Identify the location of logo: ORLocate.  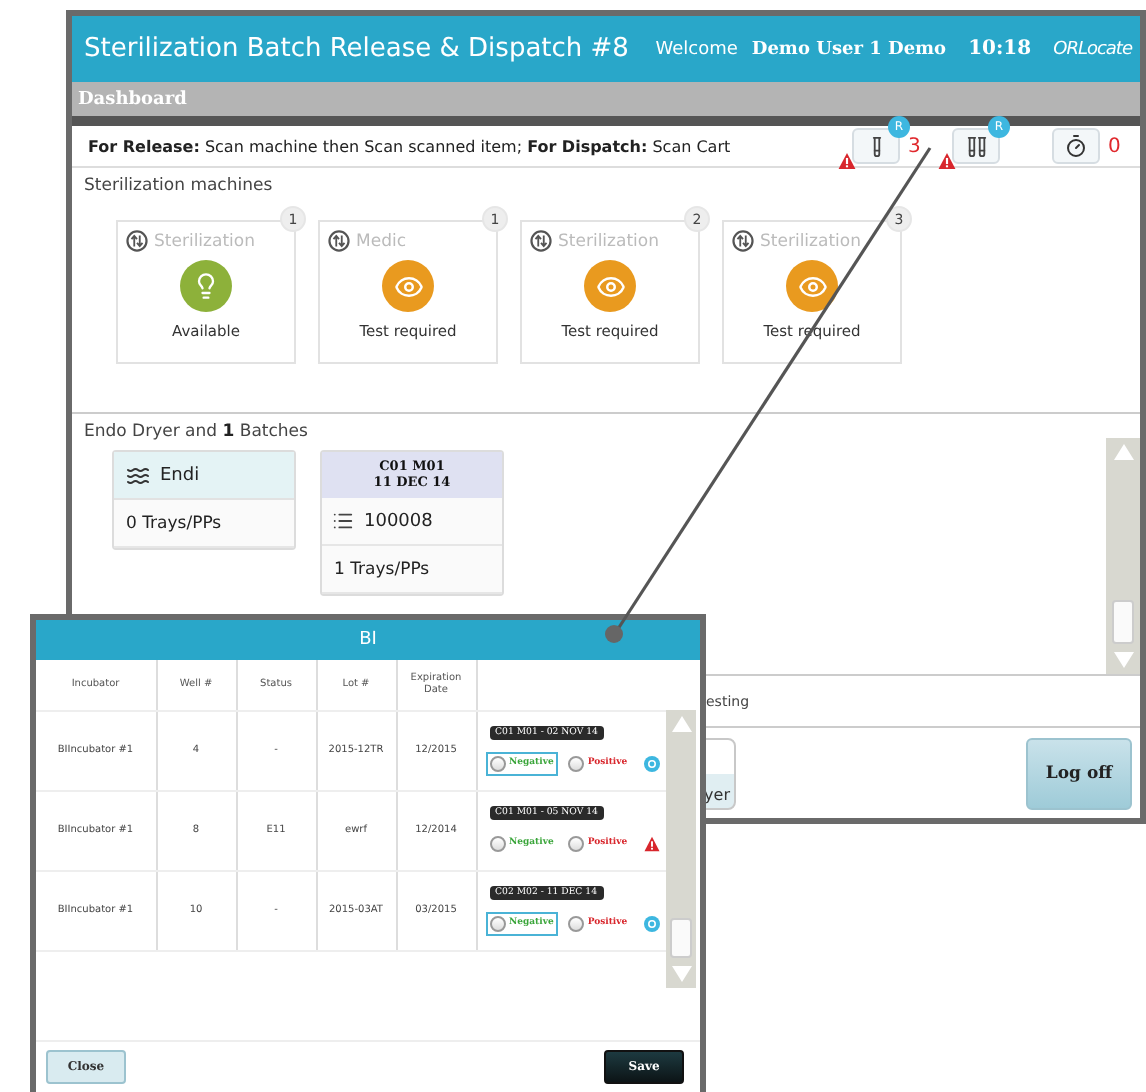
(1092, 49).